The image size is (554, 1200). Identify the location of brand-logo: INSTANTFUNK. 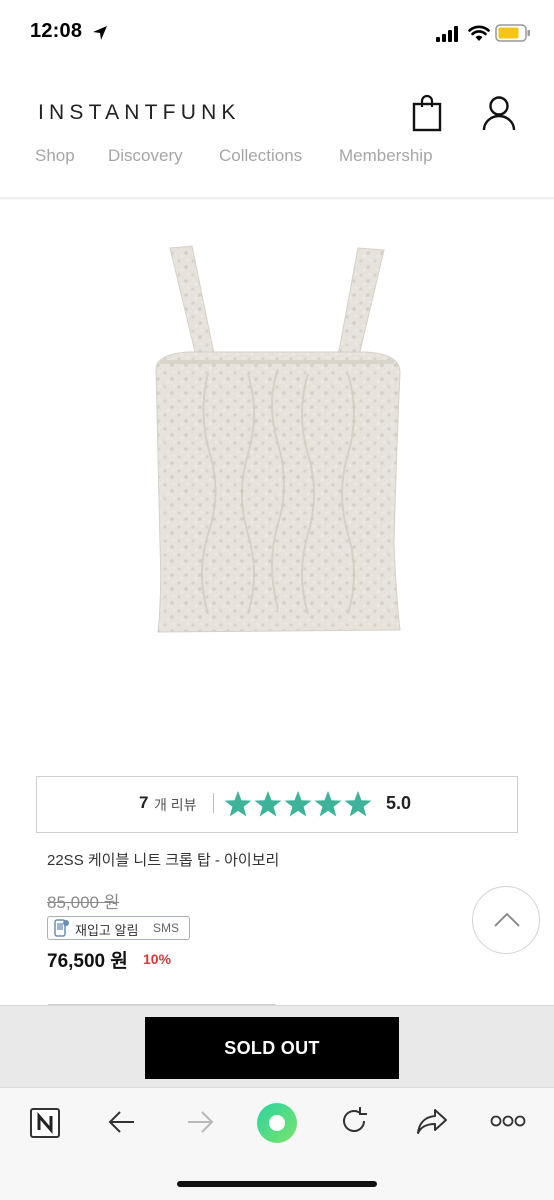
(139, 113).